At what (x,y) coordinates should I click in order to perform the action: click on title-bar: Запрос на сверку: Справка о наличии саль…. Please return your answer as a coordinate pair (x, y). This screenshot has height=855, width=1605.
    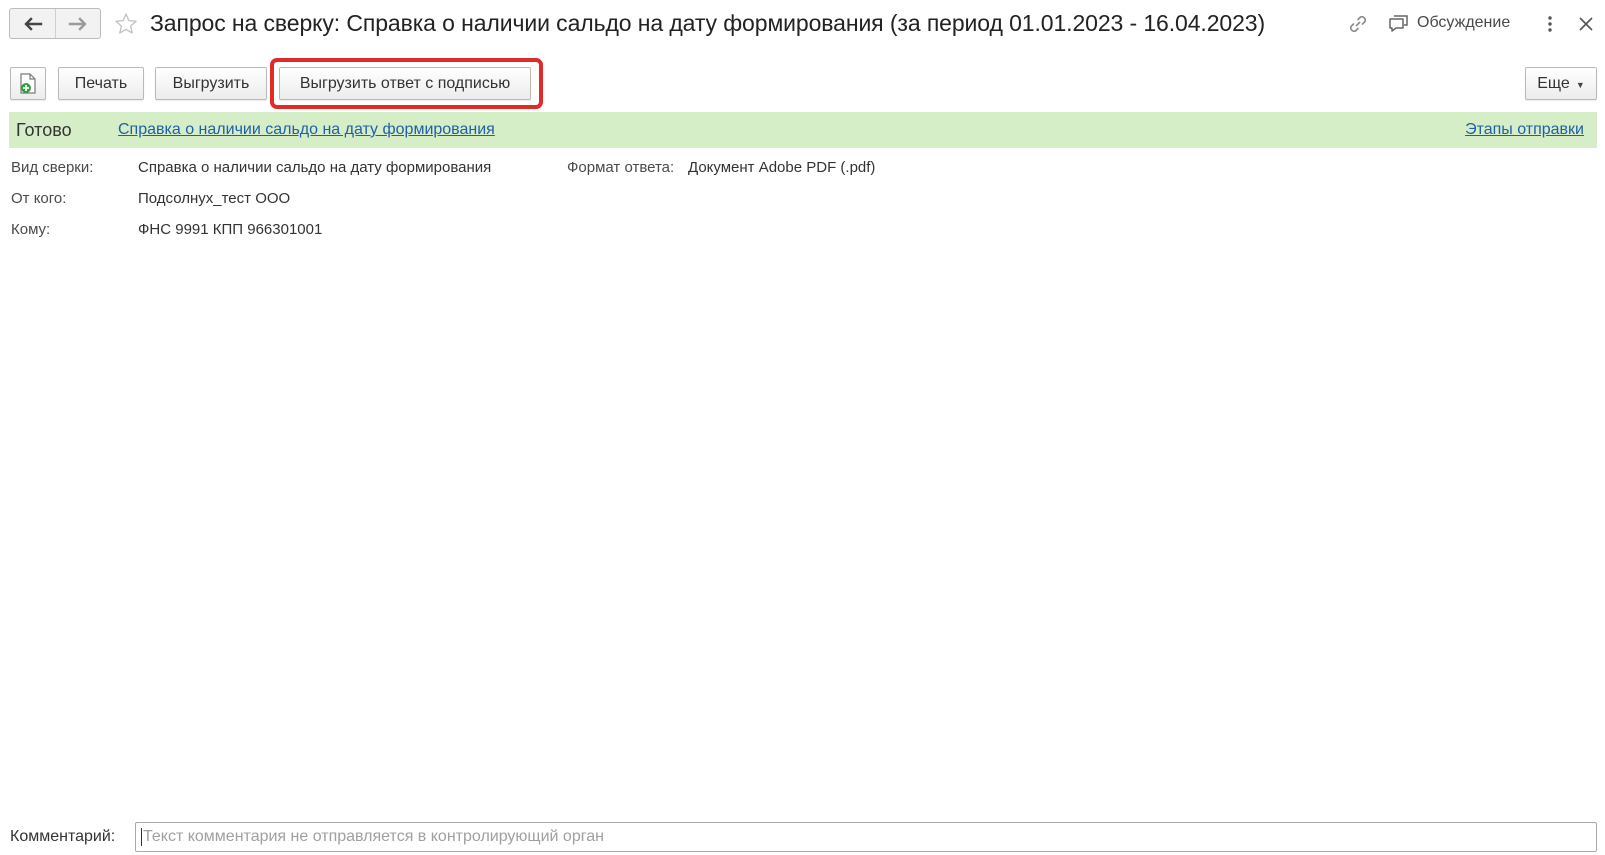
    Looking at the image, I should click on (802, 25).